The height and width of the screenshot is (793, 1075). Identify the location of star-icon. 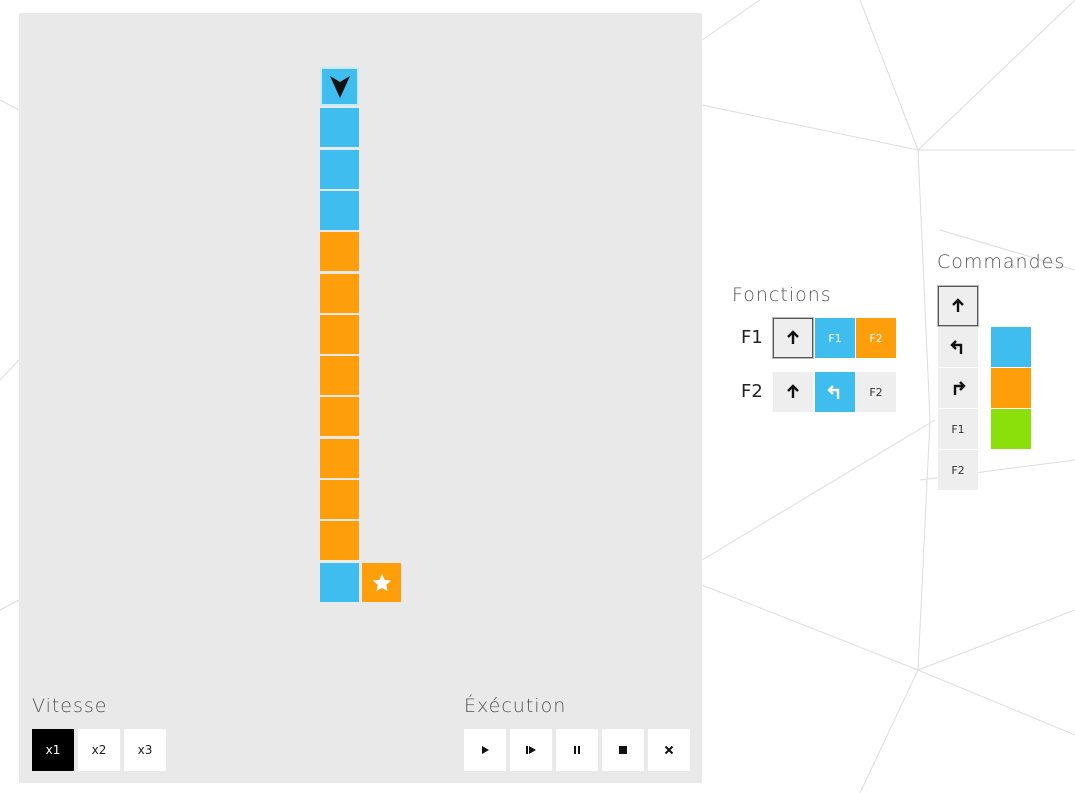
(381, 582).